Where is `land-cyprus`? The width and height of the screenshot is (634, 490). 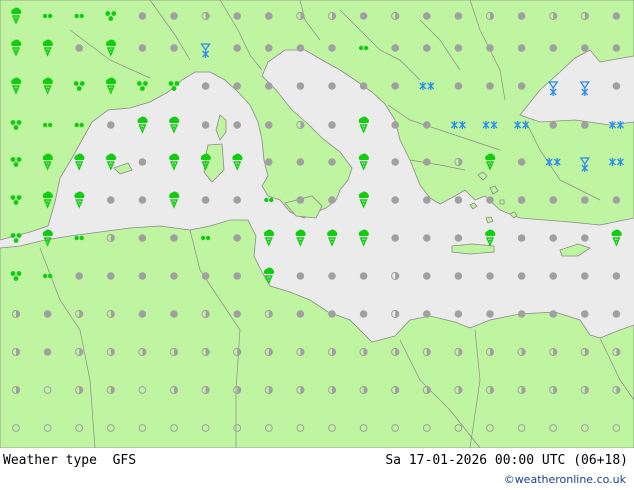 land-cyprus is located at coordinates (575, 250).